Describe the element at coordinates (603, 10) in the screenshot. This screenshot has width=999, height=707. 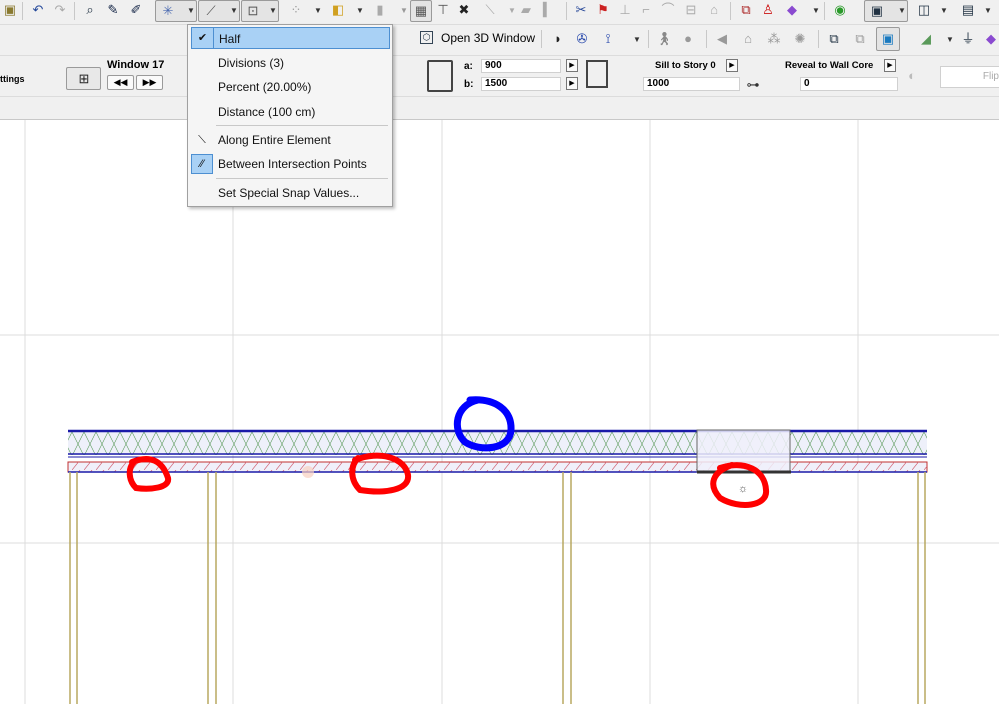
I see `adjust-icon: ⚑` at that location.